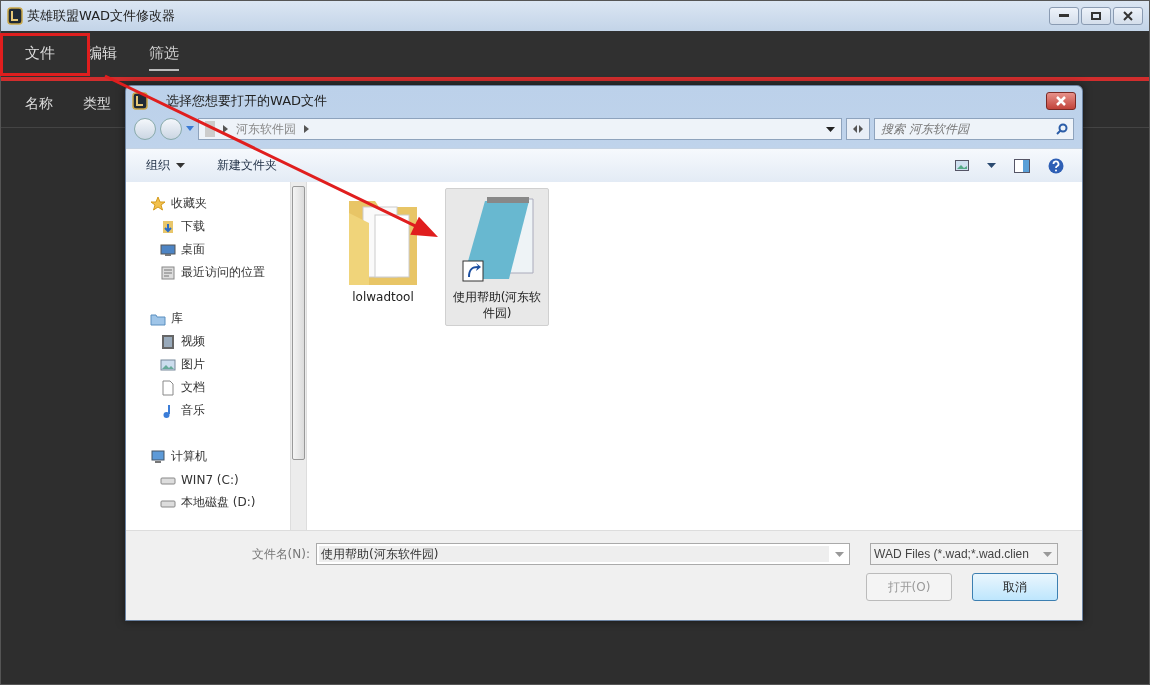 The width and height of the screenshot is (1150, 685). I want to click on refresh-icon, so click(858, 129).